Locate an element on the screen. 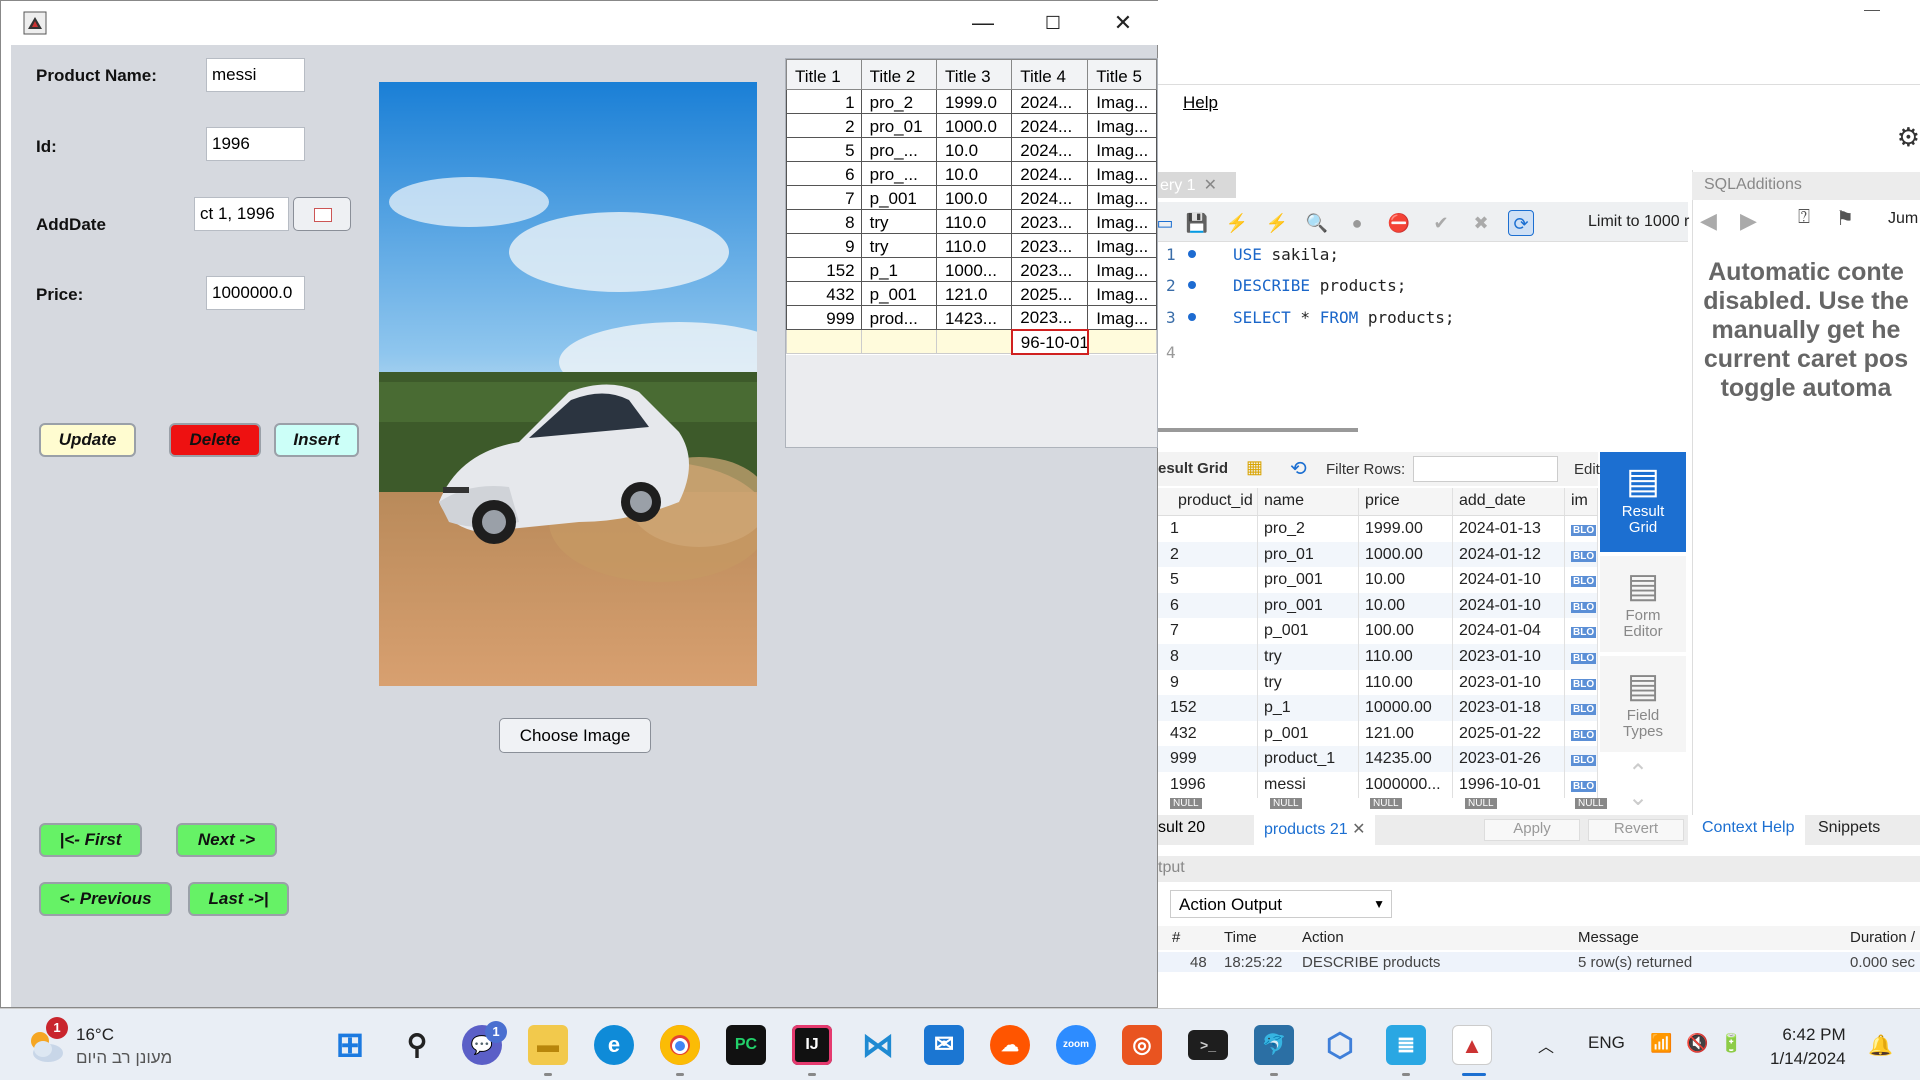 This screenshot has height=1080, width=1920. language-indicator: ENG is located at coordinates (1606, 1043).